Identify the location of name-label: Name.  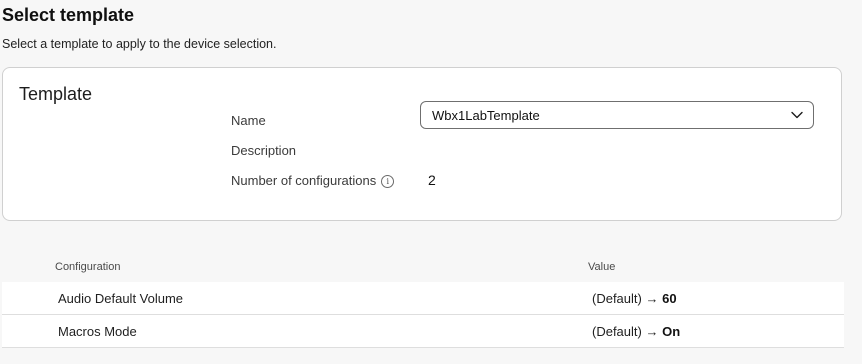
(248, 120).